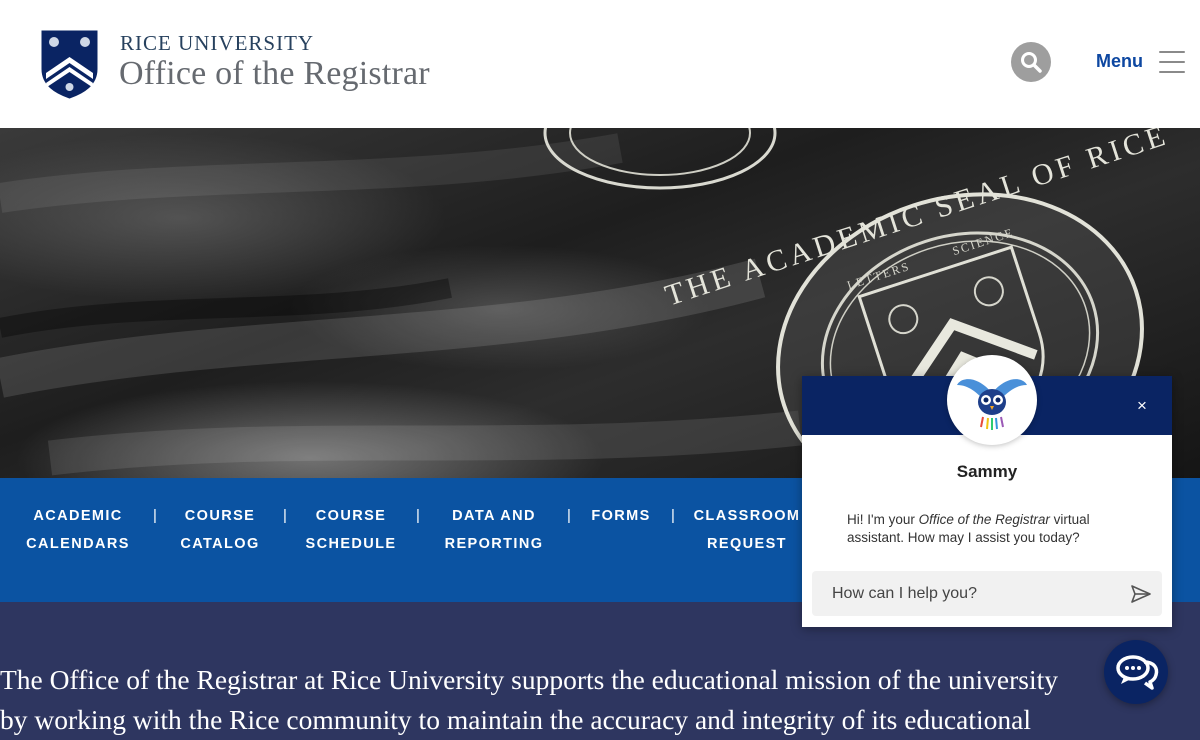 The width and height of the screenshot is (1200, 740). What do you see at coordinates (992, 400) in the screenshot?
I see `owl-bot-icon` at bounding box center [992, 400].